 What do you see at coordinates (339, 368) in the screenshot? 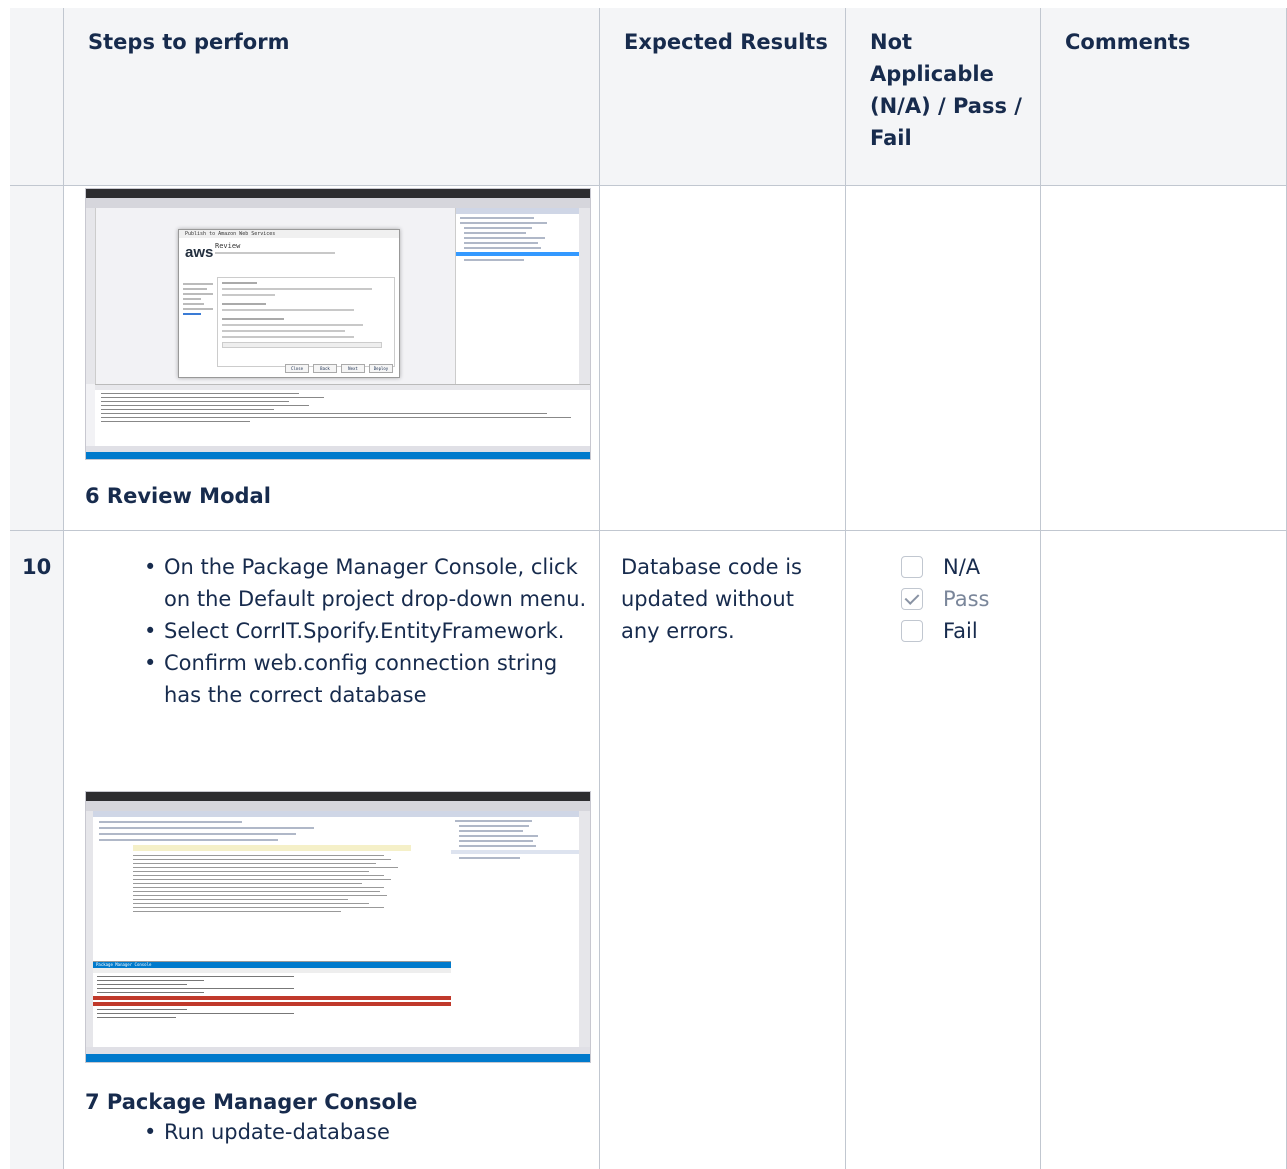
I see `dialog-buttons: Close Back Next Deploy` at bounding box center [339, 368].